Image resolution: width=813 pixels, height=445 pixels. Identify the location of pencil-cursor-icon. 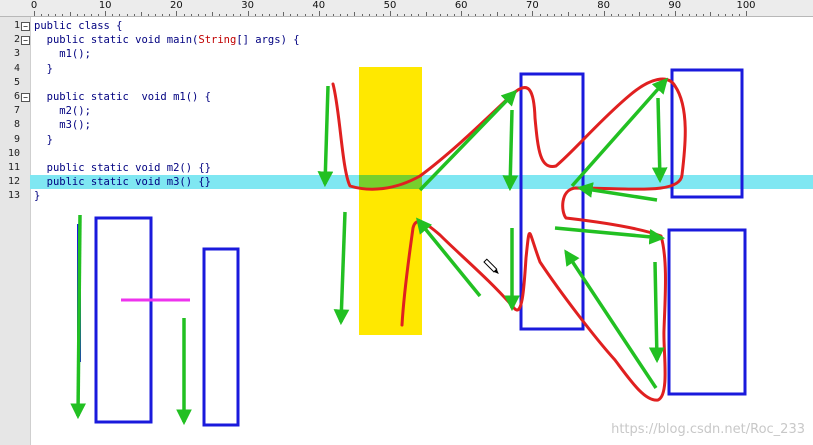
(491, 266).